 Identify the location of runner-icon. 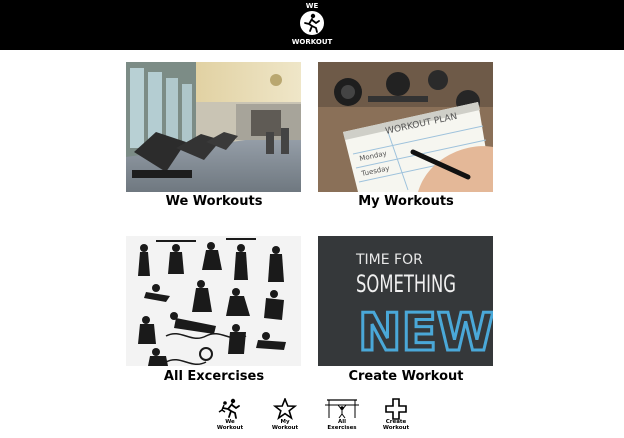
(230, 409).